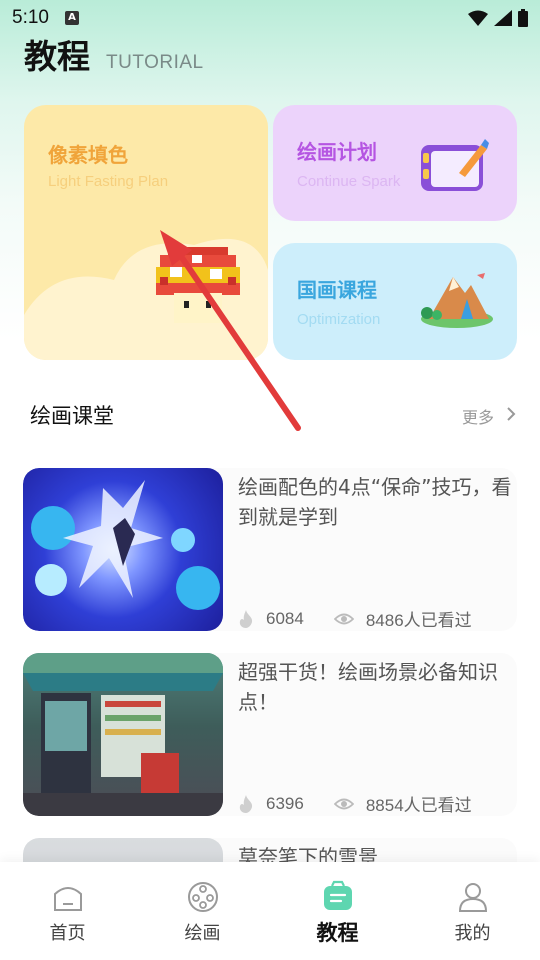 The image size is (540, 960). What do you see at coordinates (395, 163) in the screenshot?
I see `drawing-plan-card: 绘画计划 Continue Spark` at bounding box center [395, 163].